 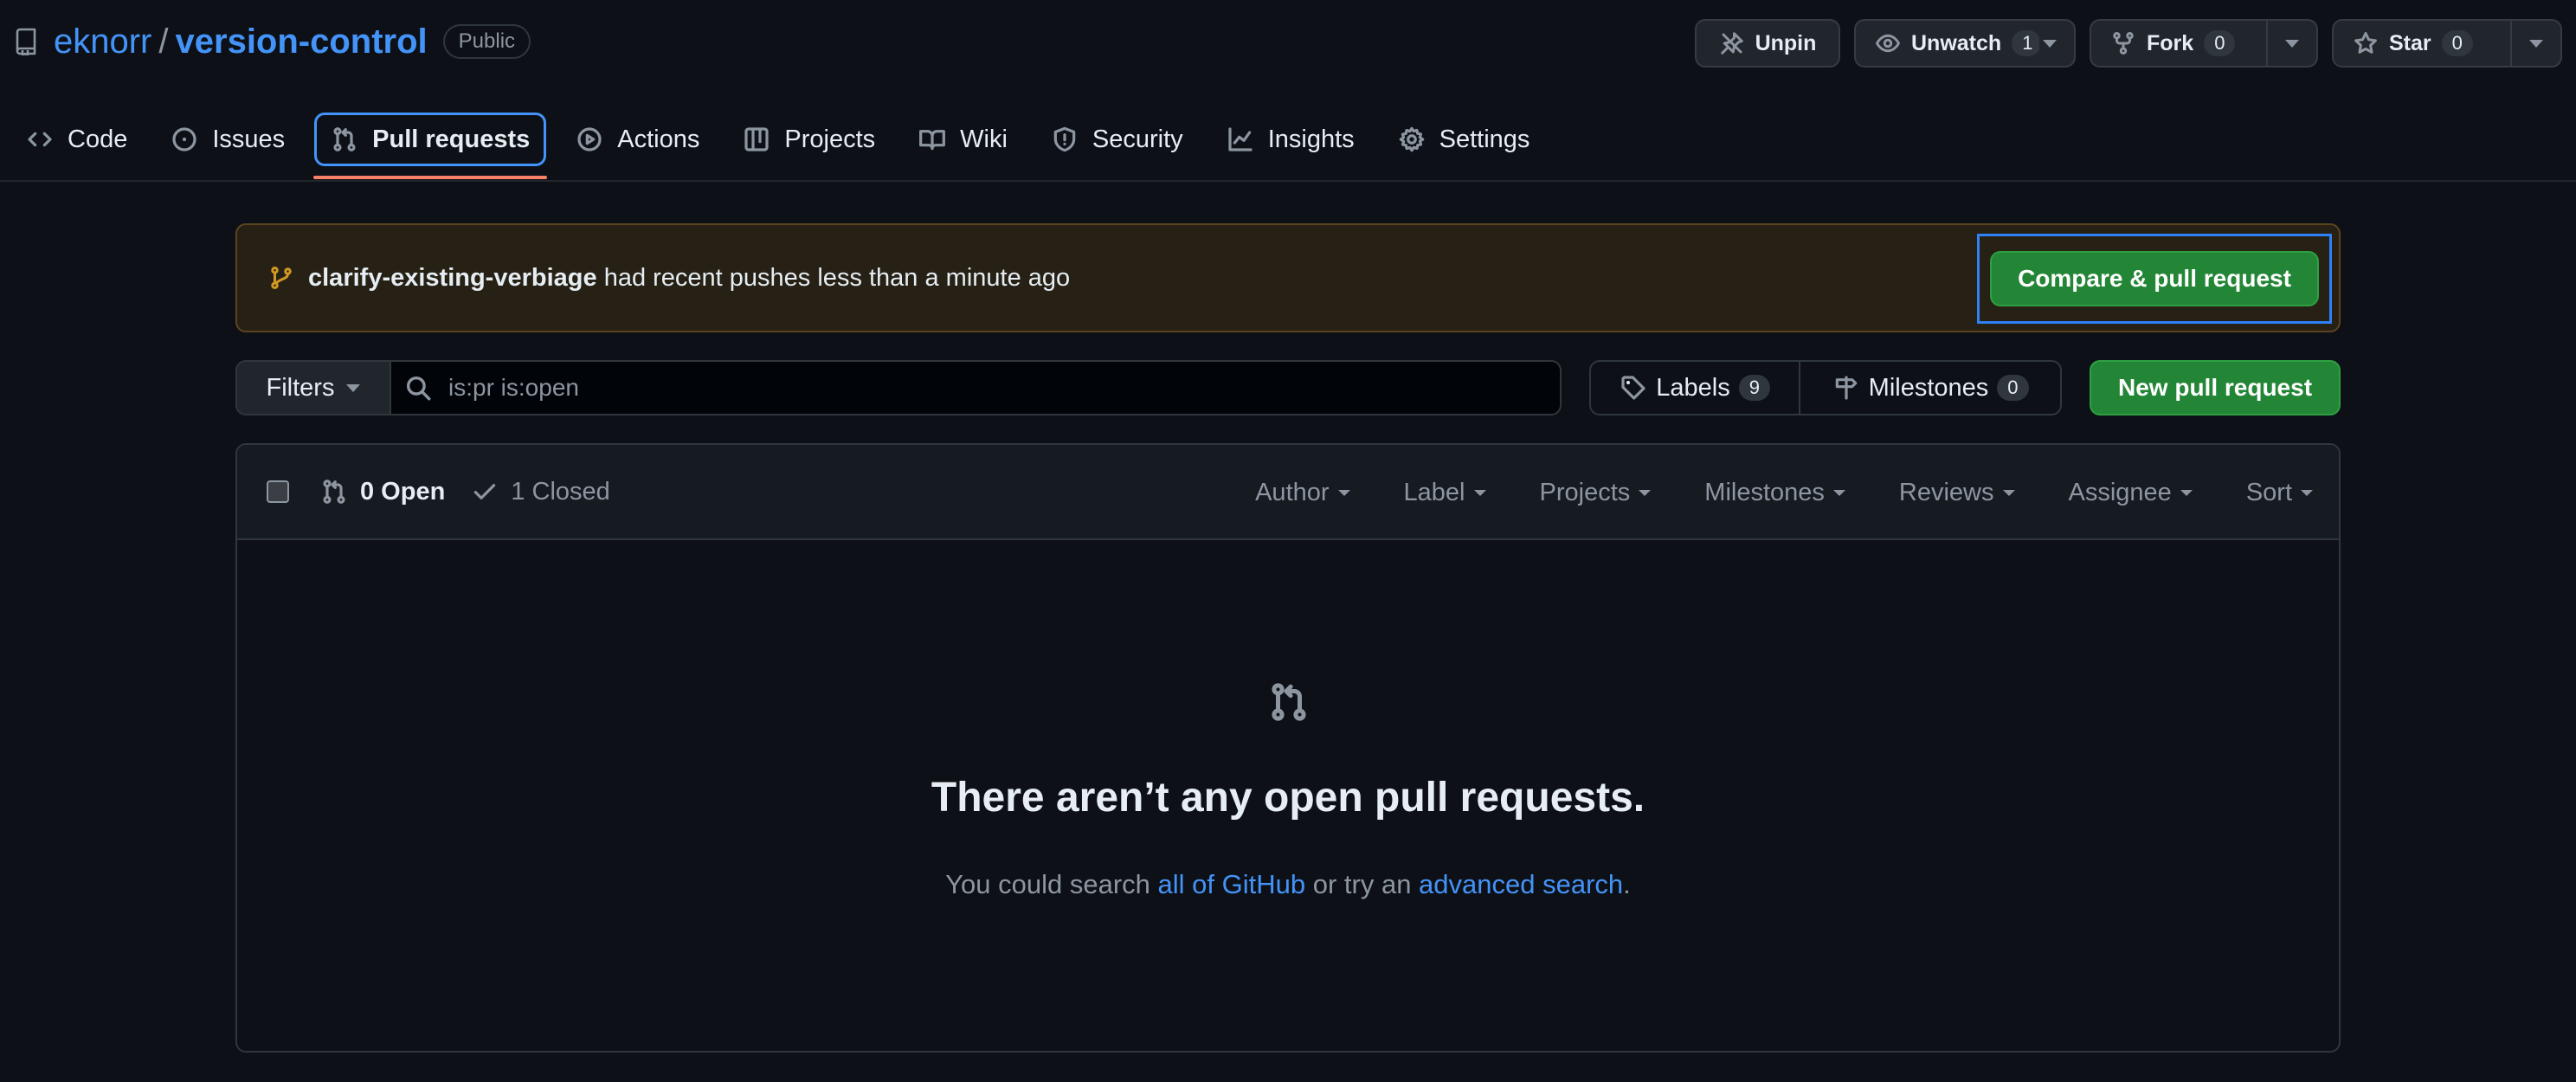 What do you see at coordinates (1888, 43) in the screenshot?
I see `eye-icon` at bounding box center [1888, 43].